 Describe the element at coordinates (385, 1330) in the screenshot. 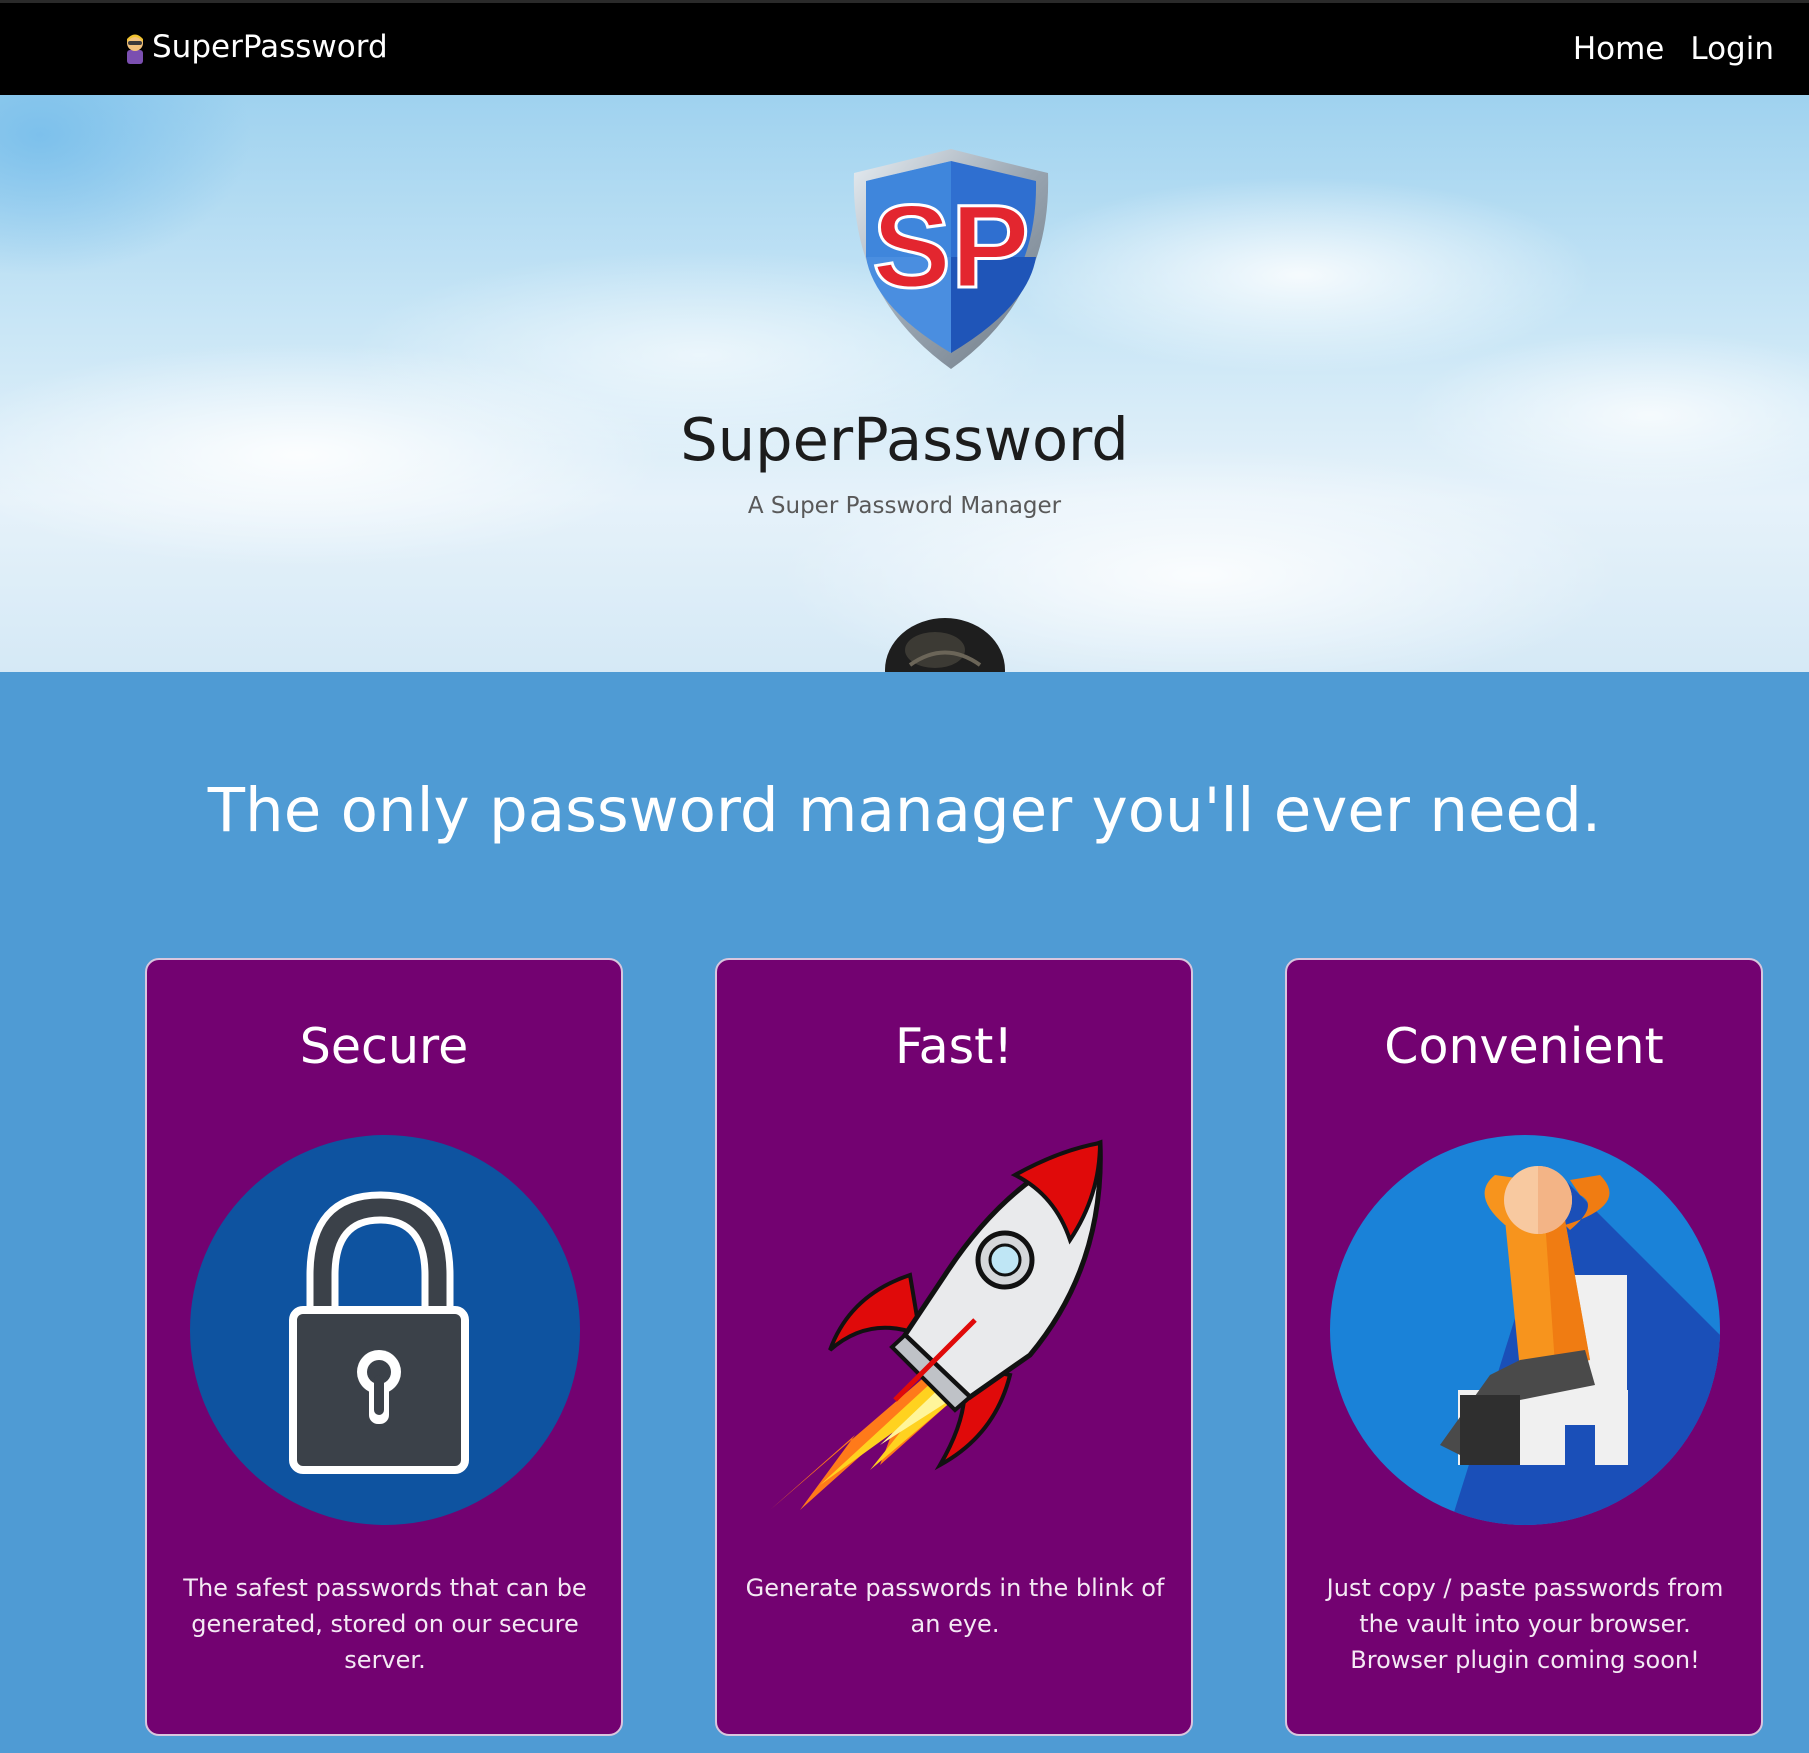

I see `padlock-icon` at that location.